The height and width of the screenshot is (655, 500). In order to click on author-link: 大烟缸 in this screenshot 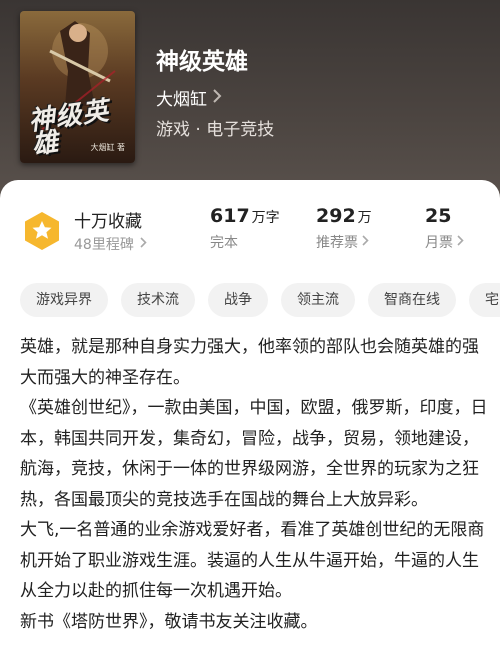, I will do `click(189, 97)`.